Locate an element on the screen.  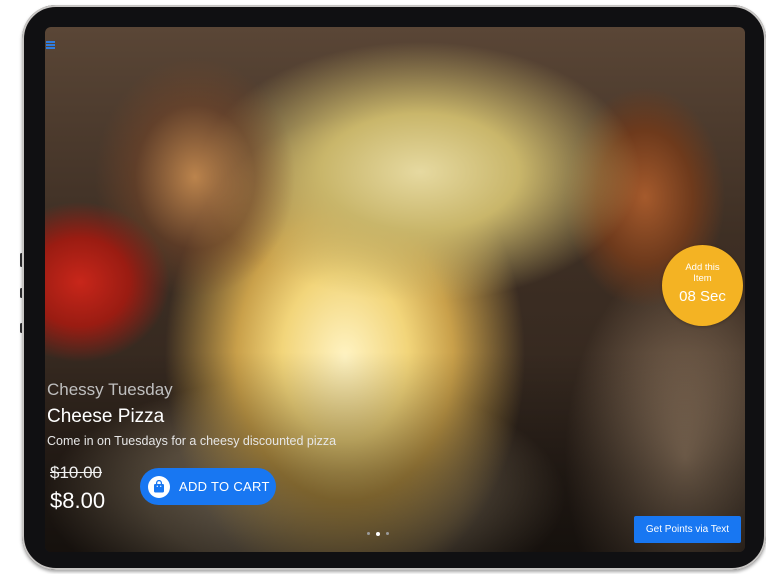
timer-countdown: 08 Sec is located at coordinates (702, 296).